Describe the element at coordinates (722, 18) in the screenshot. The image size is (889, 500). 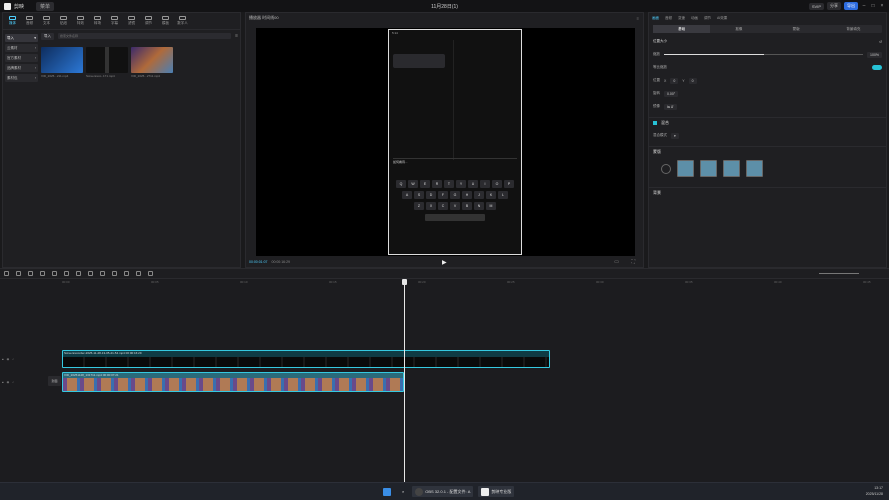
I see `tab-ai: AI效果` at that location.